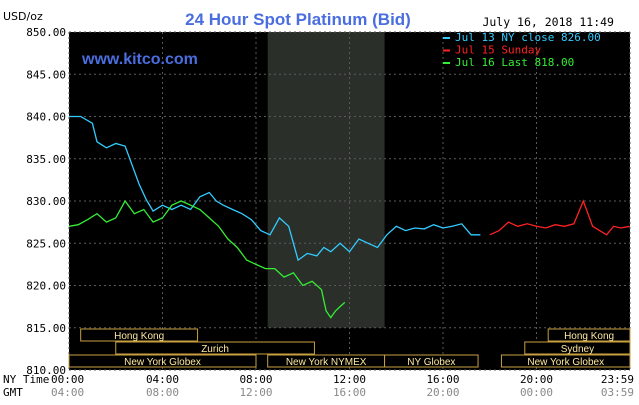  Describe the element at coordinates (23, 16) in the screenshot. I see `y-unit-label: USD/oz` at that location.